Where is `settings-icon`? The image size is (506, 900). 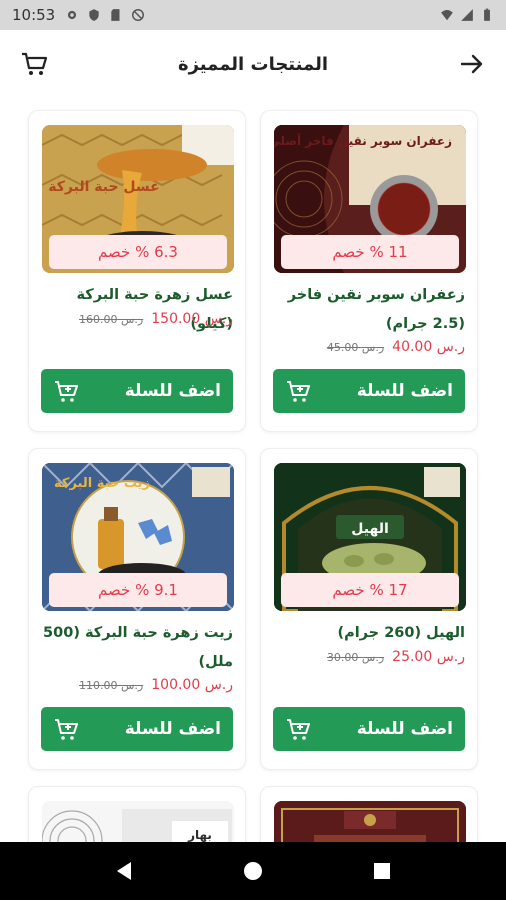
settings-icon is located at coordinates (72, 15).